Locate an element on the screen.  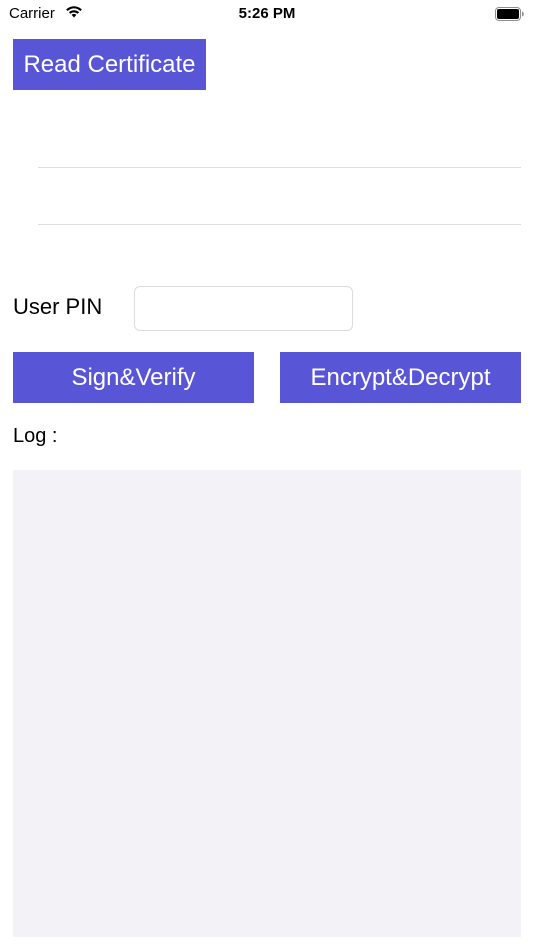
log-label: Log : is located at coordinates (35, 436).